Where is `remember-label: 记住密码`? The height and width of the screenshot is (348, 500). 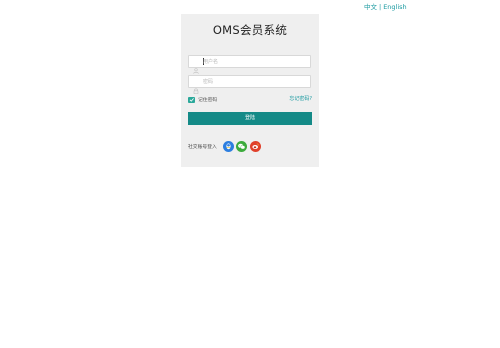
remember-label: 记住密码 is located at coordinates (208, 100).